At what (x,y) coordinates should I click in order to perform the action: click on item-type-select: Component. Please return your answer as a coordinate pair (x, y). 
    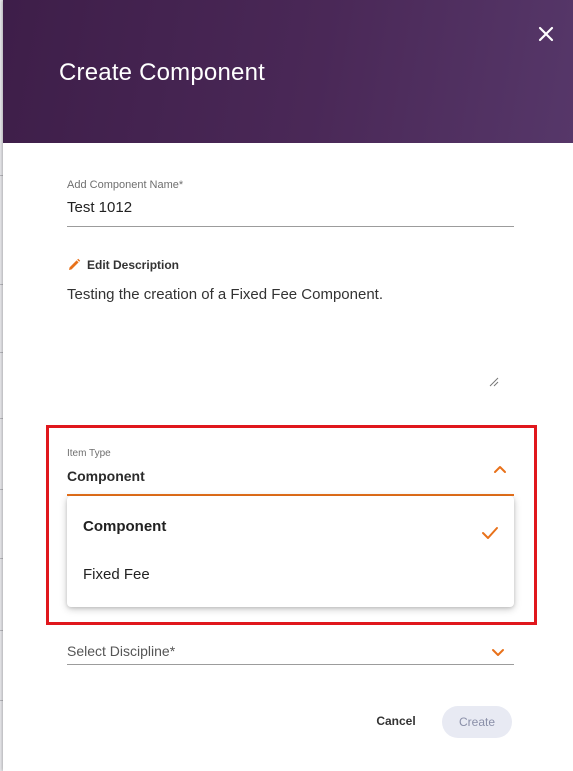
    Looking at the image, I should click on (106, 476).